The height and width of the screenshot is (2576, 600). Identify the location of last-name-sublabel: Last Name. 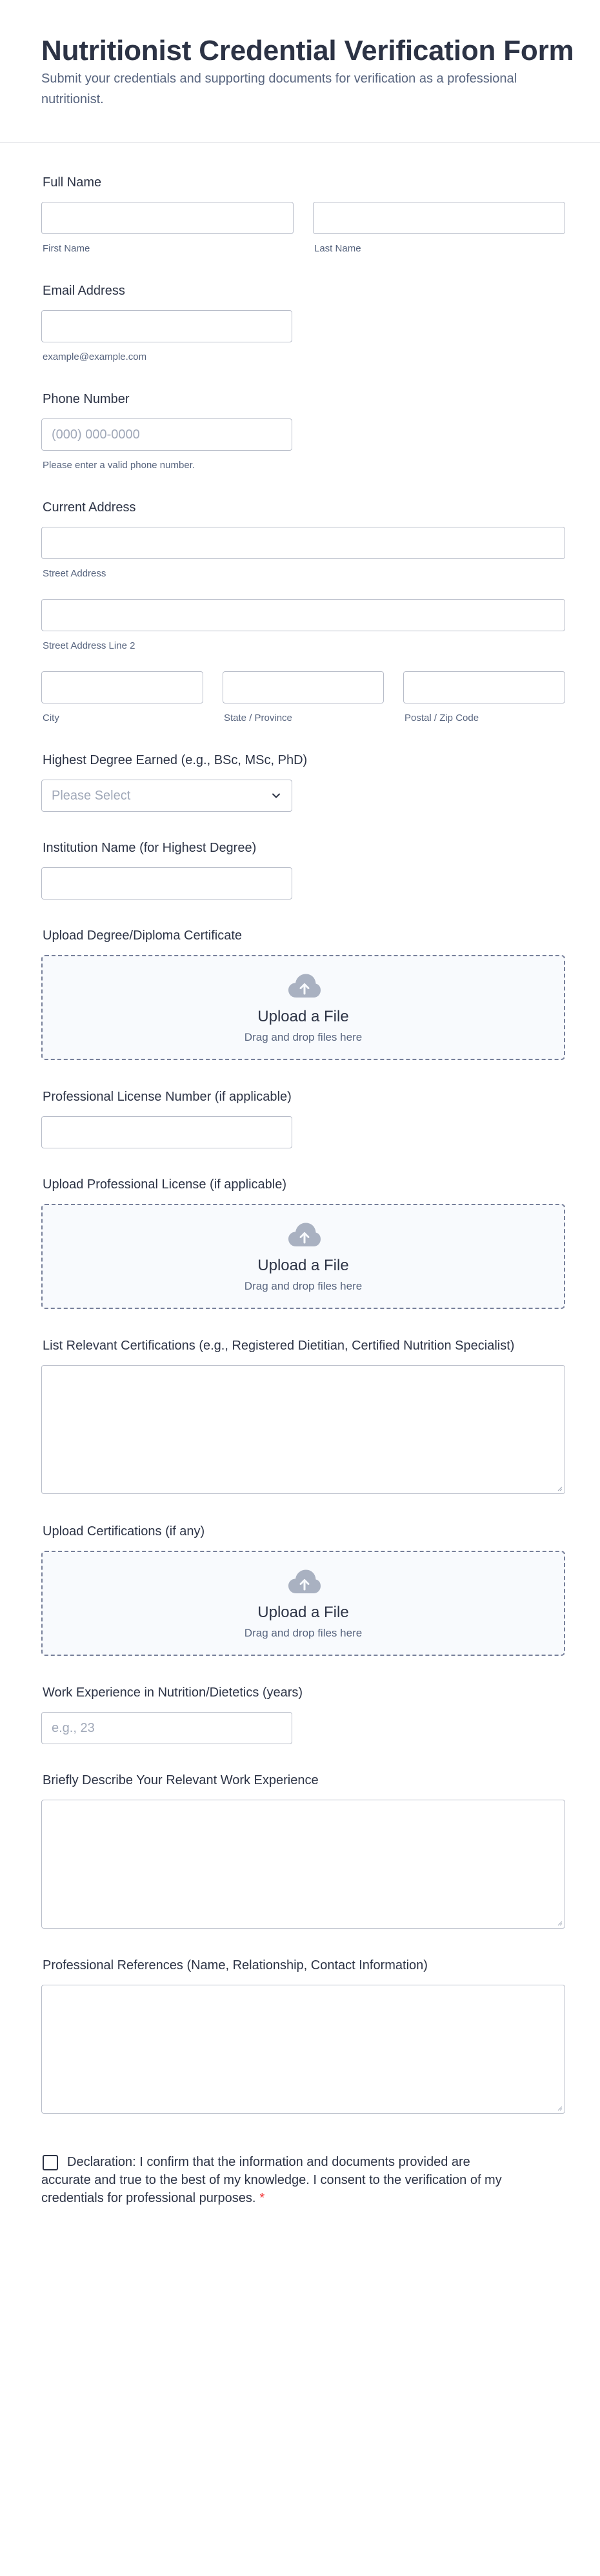
(337, 248).